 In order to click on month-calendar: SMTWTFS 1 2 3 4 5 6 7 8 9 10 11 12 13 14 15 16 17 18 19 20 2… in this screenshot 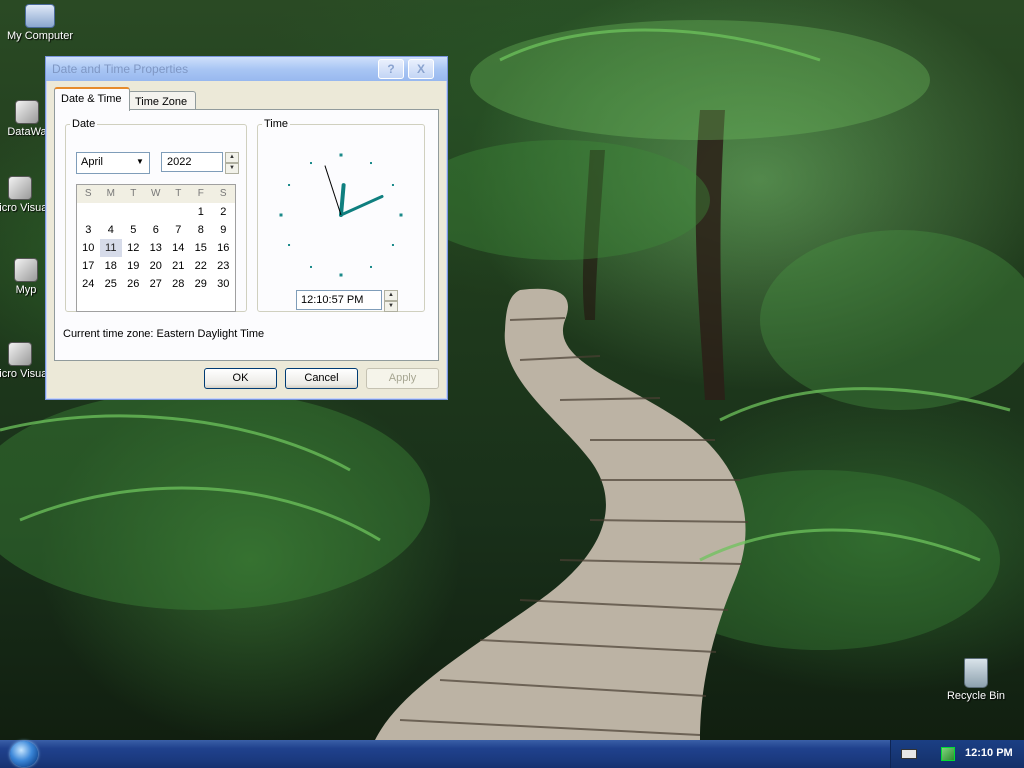, I will do `click(156, 248)`.